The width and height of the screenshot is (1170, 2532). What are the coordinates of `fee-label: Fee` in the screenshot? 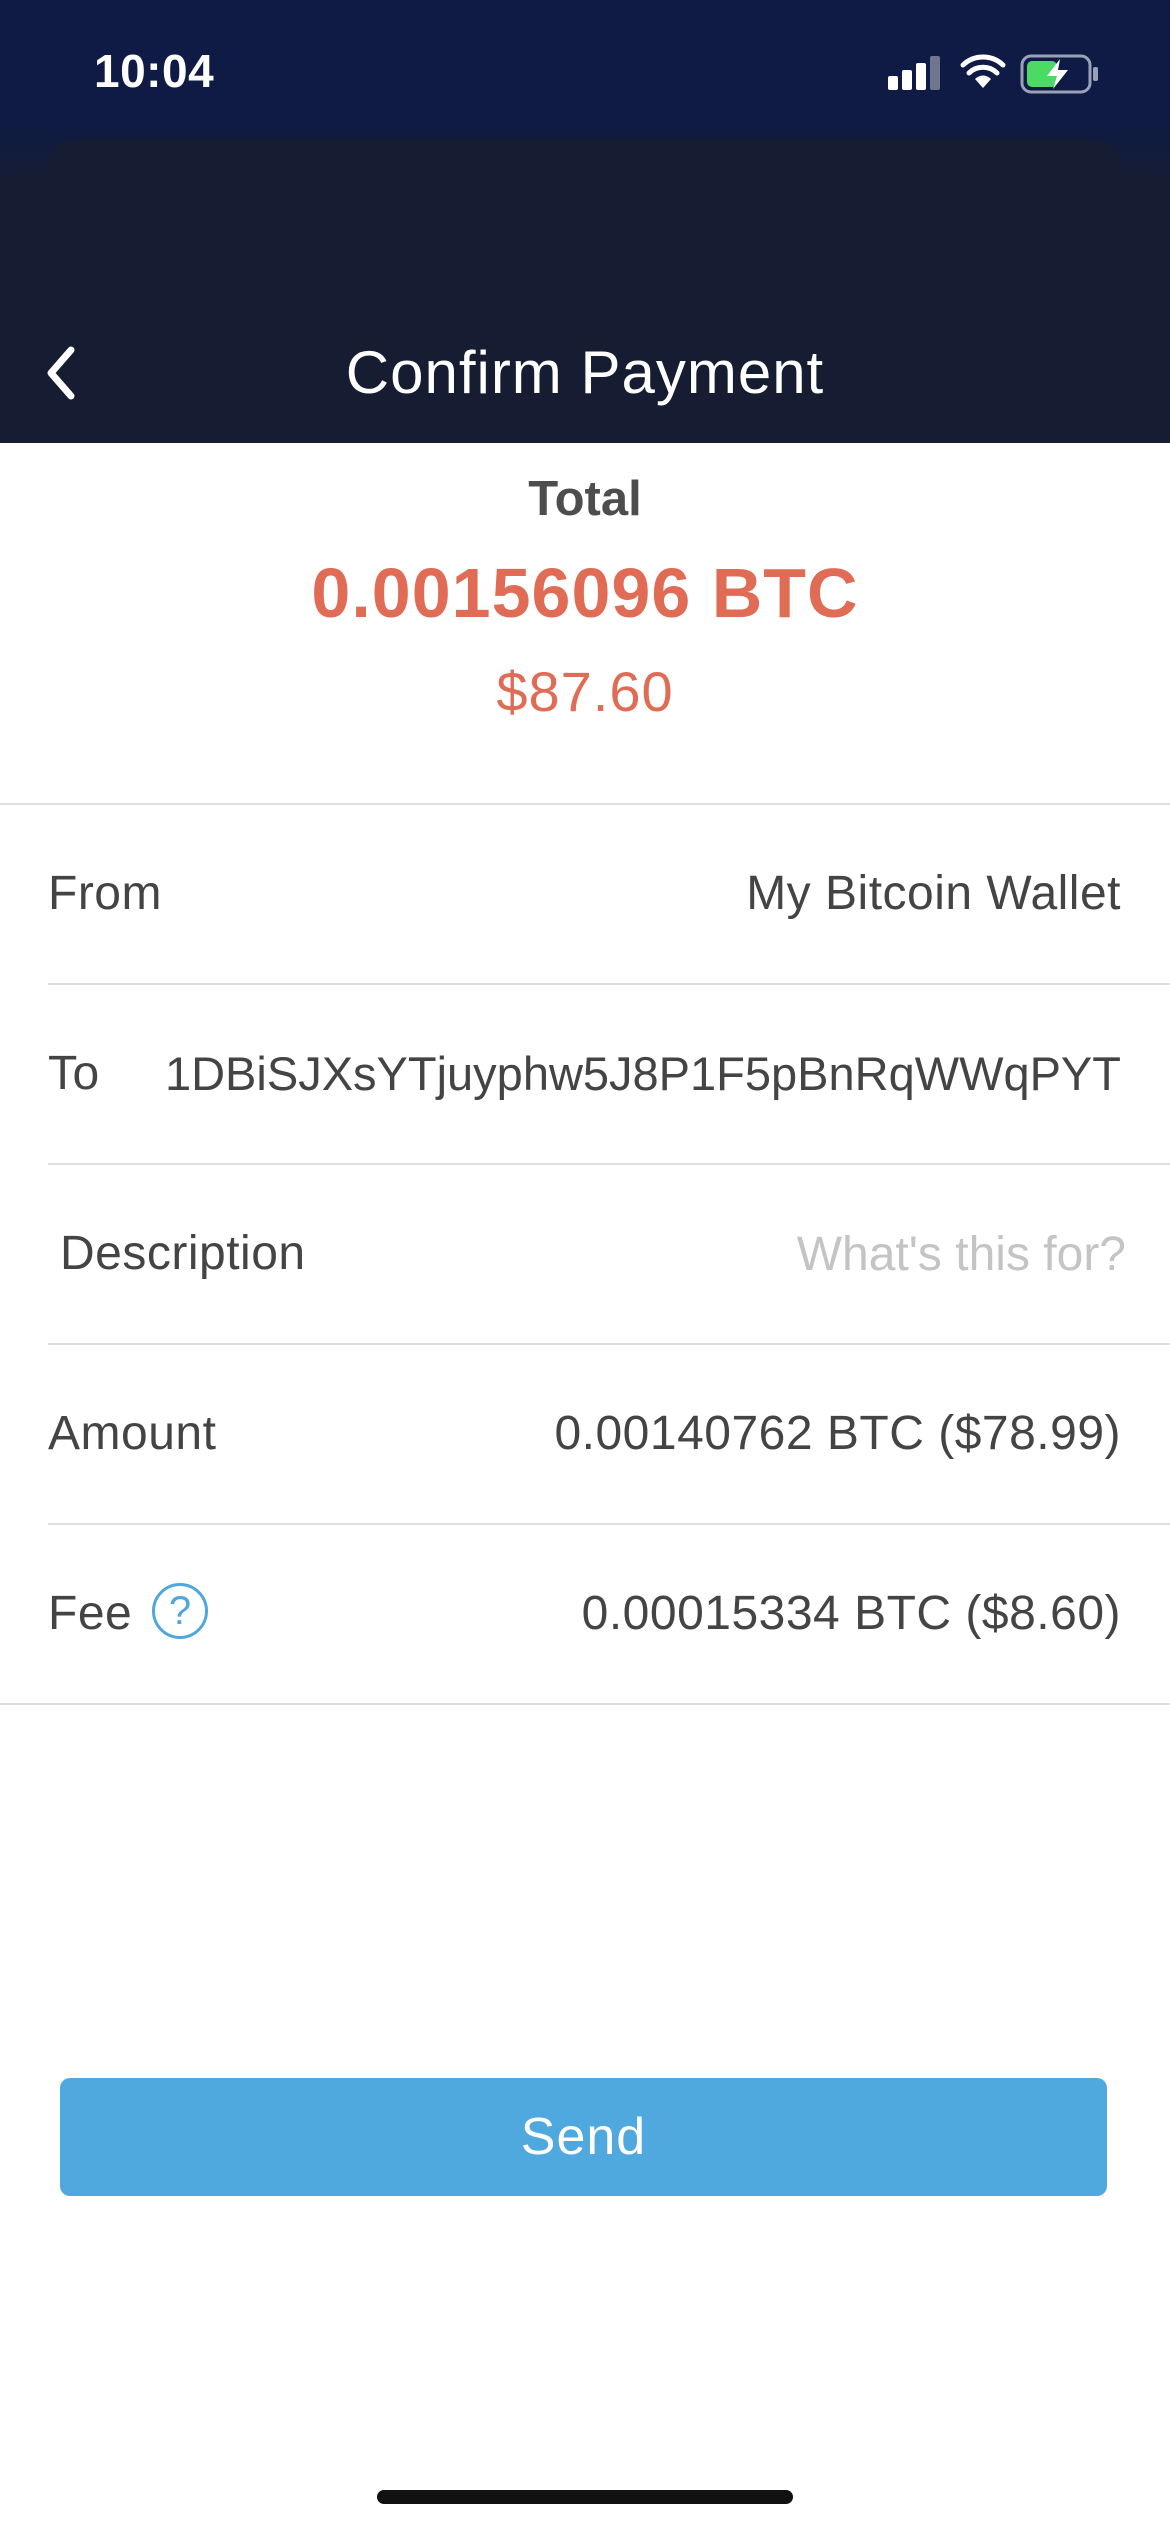 It's located at (90, 1613).